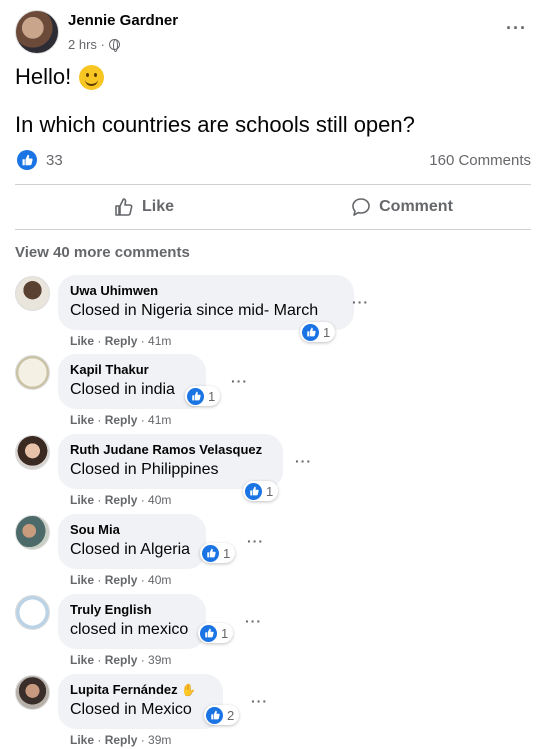  I want to click on commenter-name: Truly English, so click(132, 609).